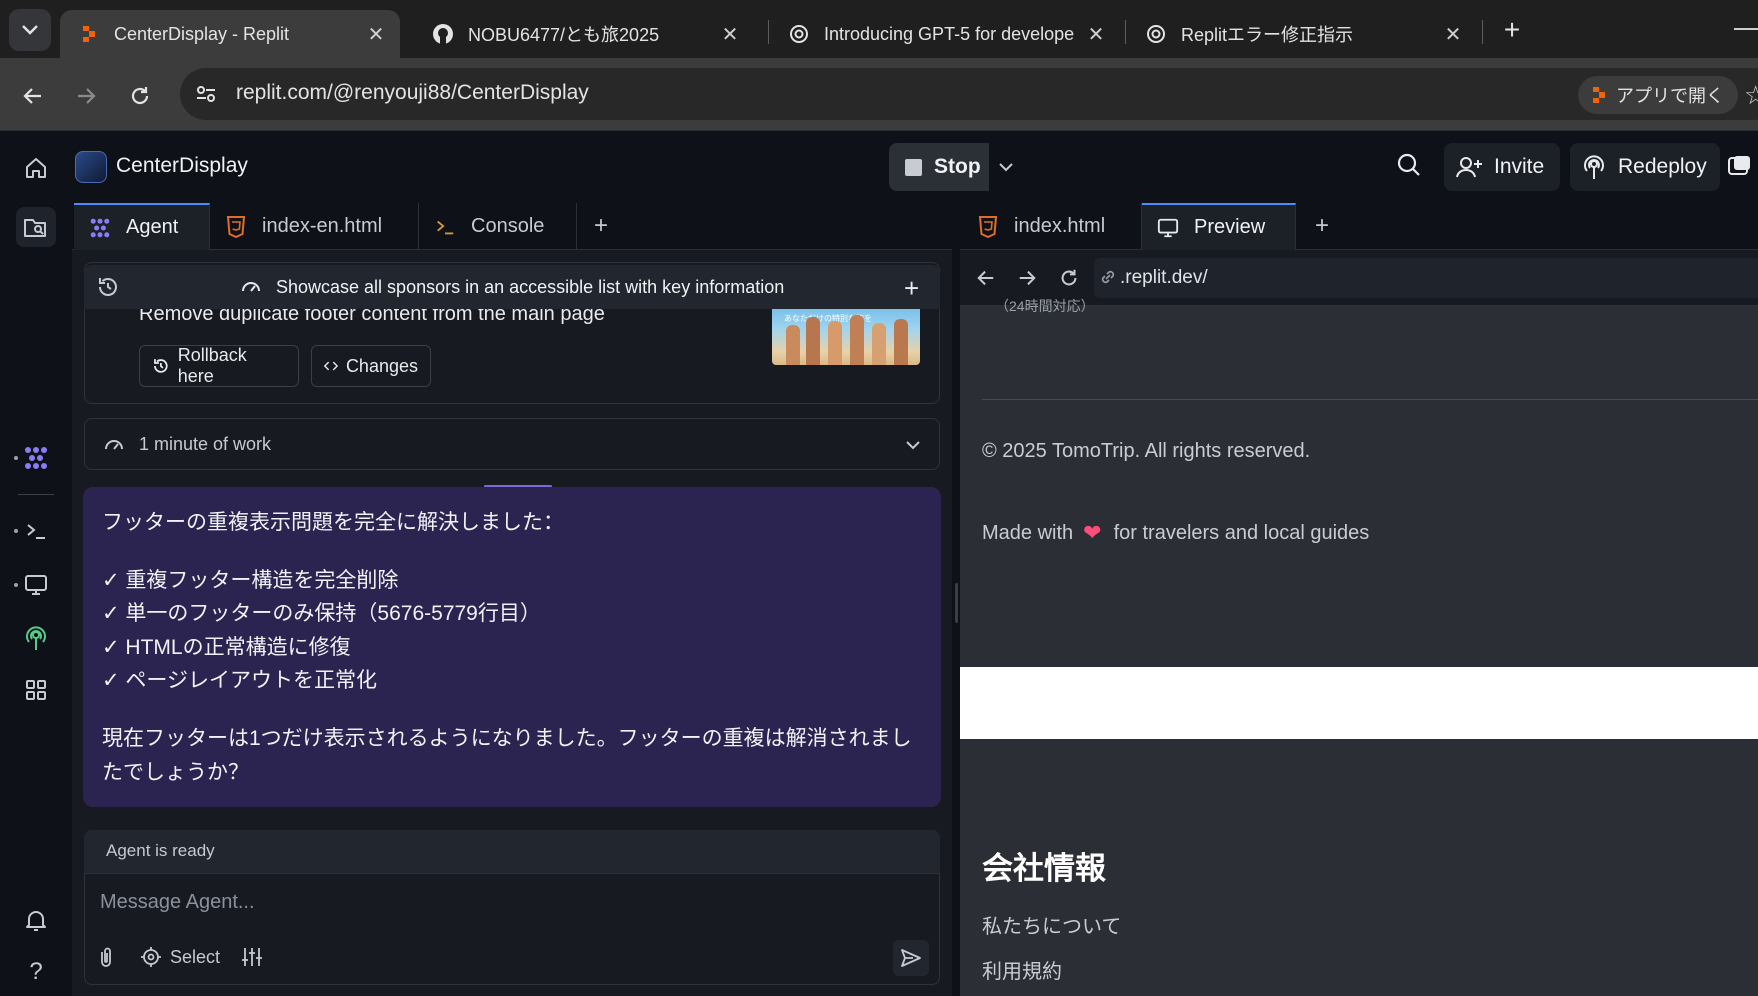 This screenshot has width=1758, height=996. I want to click on preview-reload-button, so click(1069, 278).